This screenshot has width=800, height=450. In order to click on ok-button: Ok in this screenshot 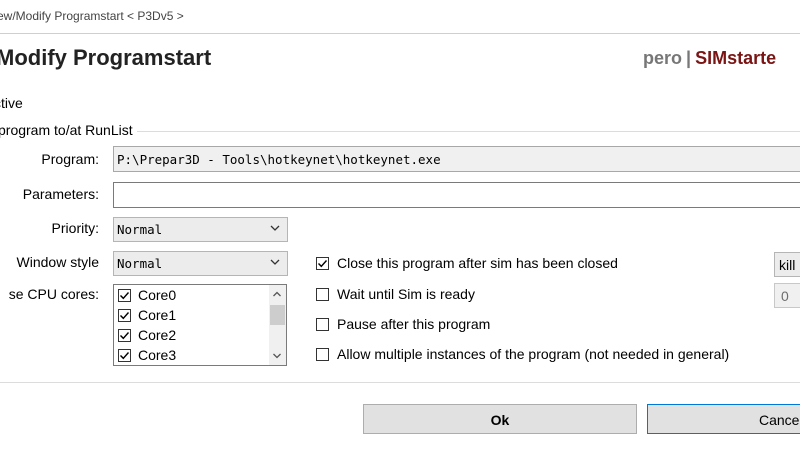, I will do `click(500, 419)`.